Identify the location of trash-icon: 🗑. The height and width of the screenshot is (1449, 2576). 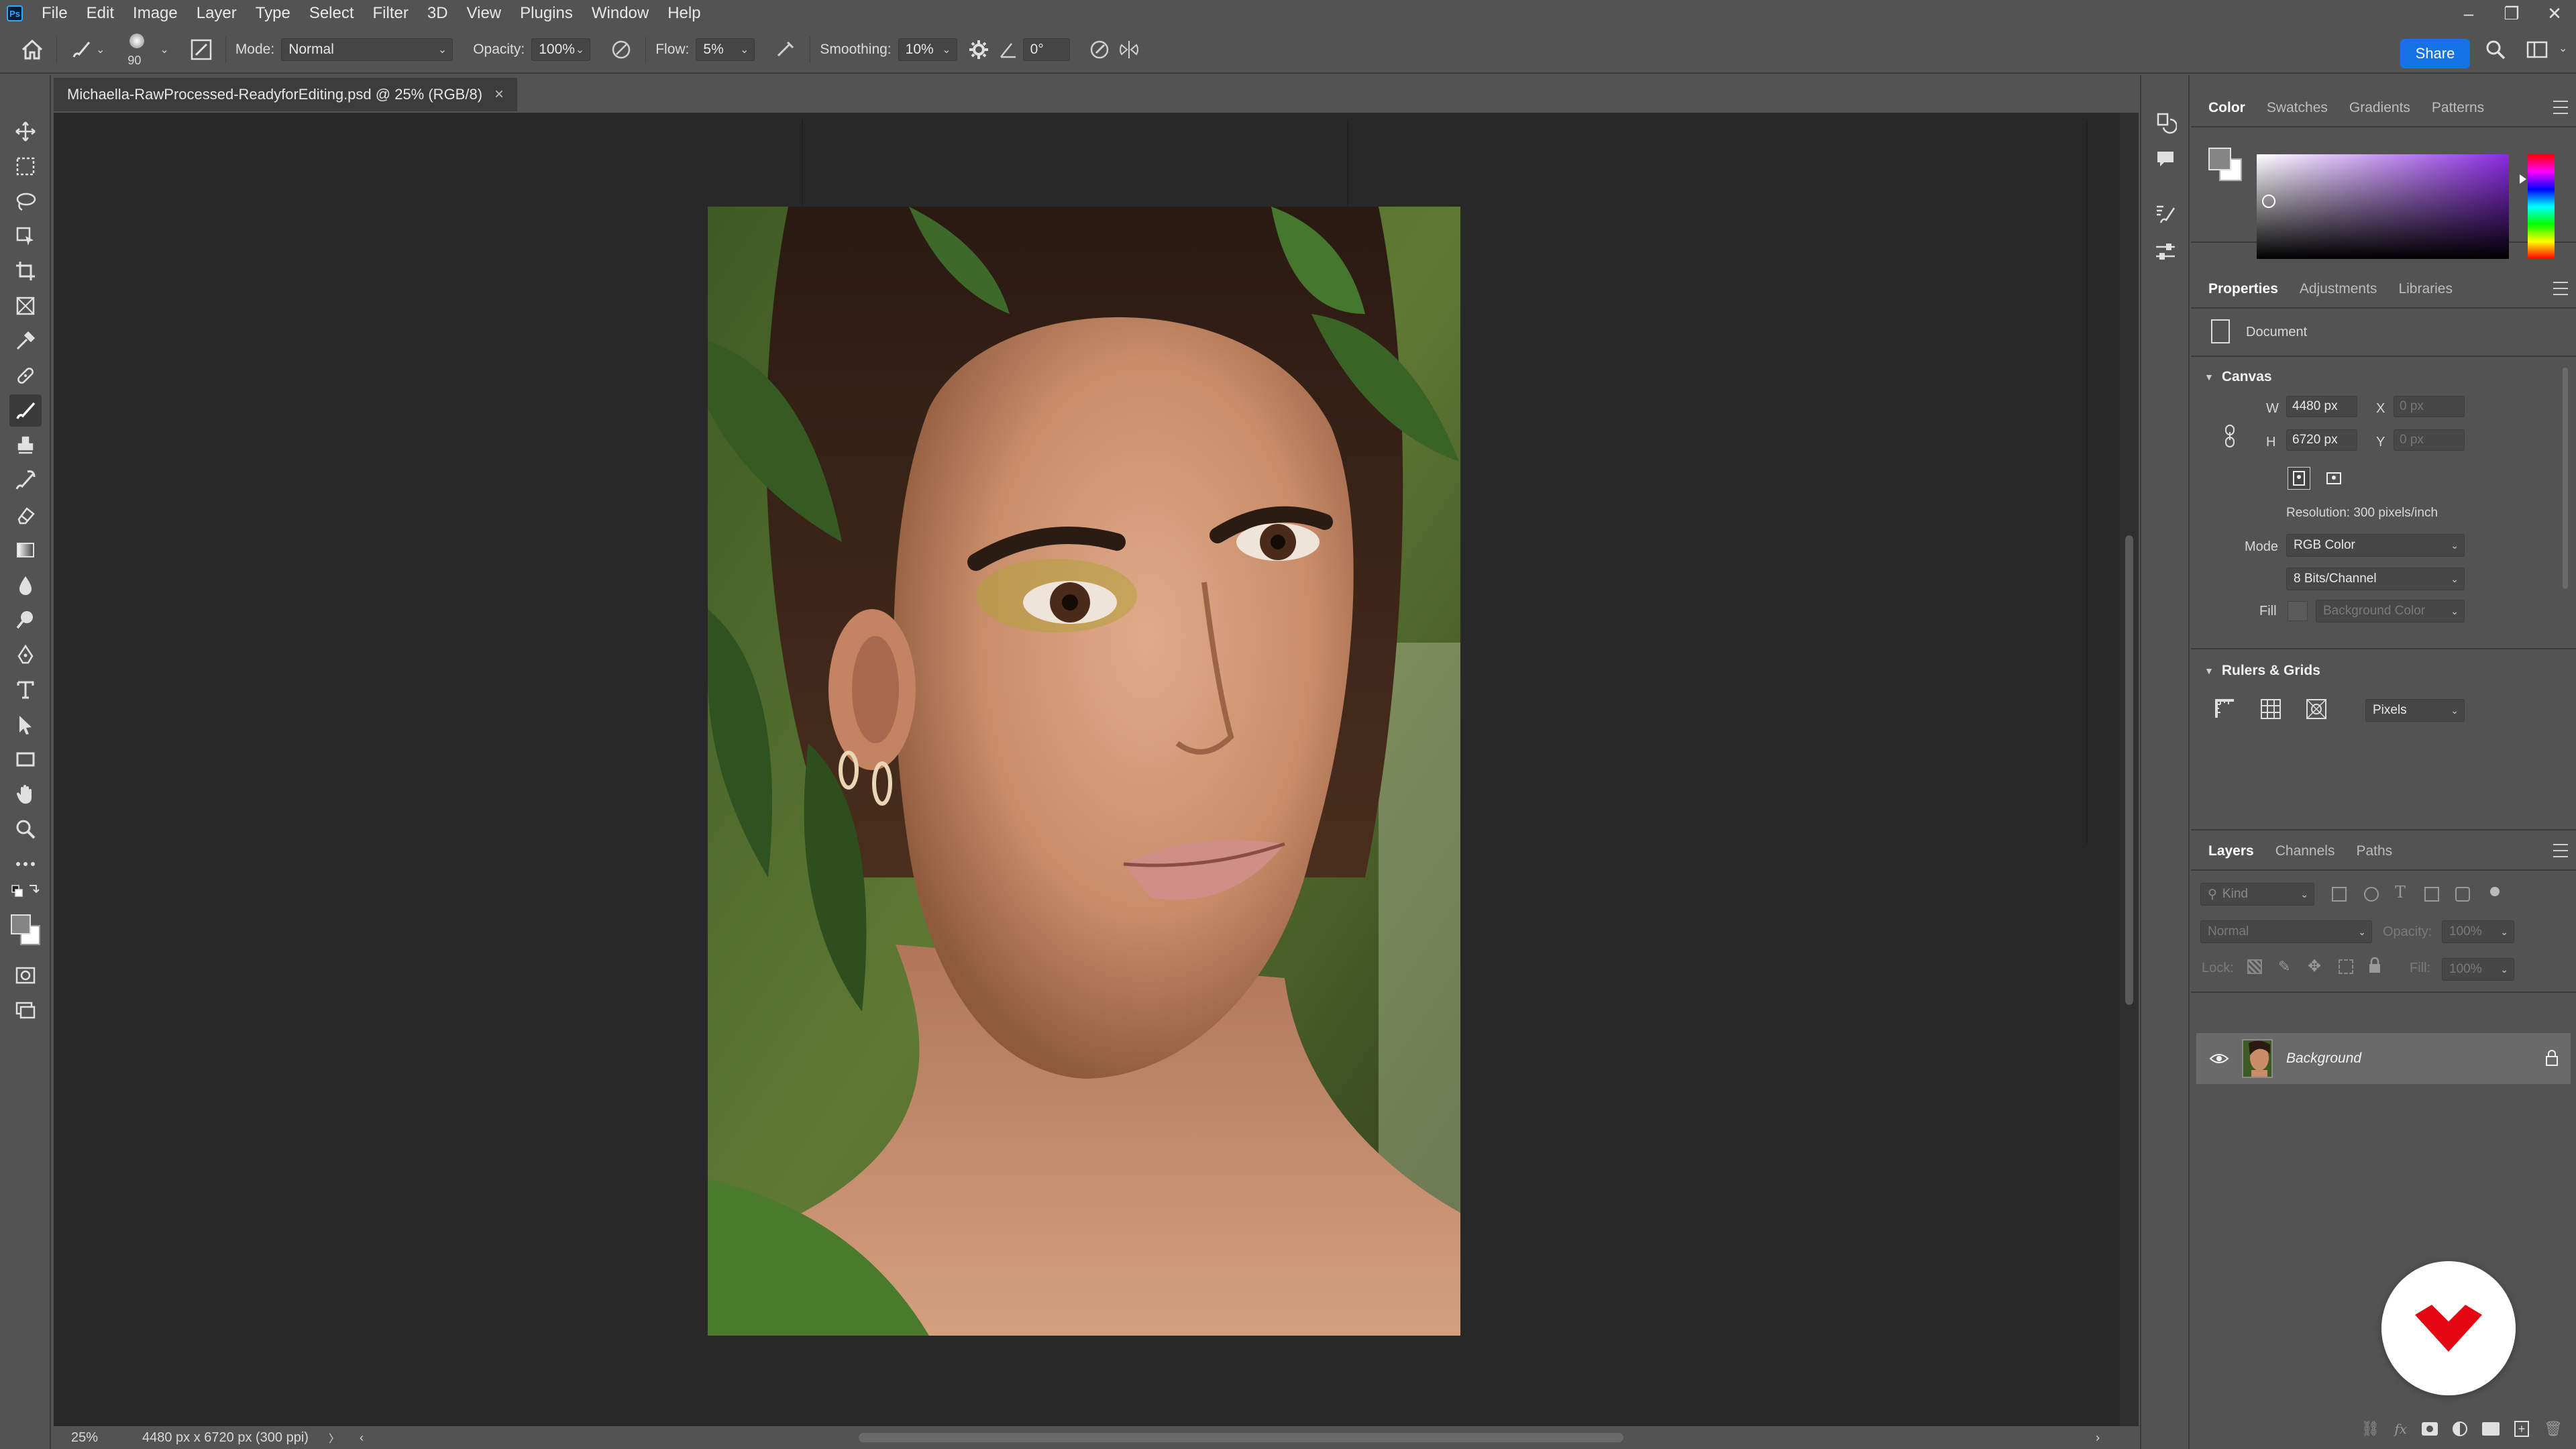
(2553, 1429).